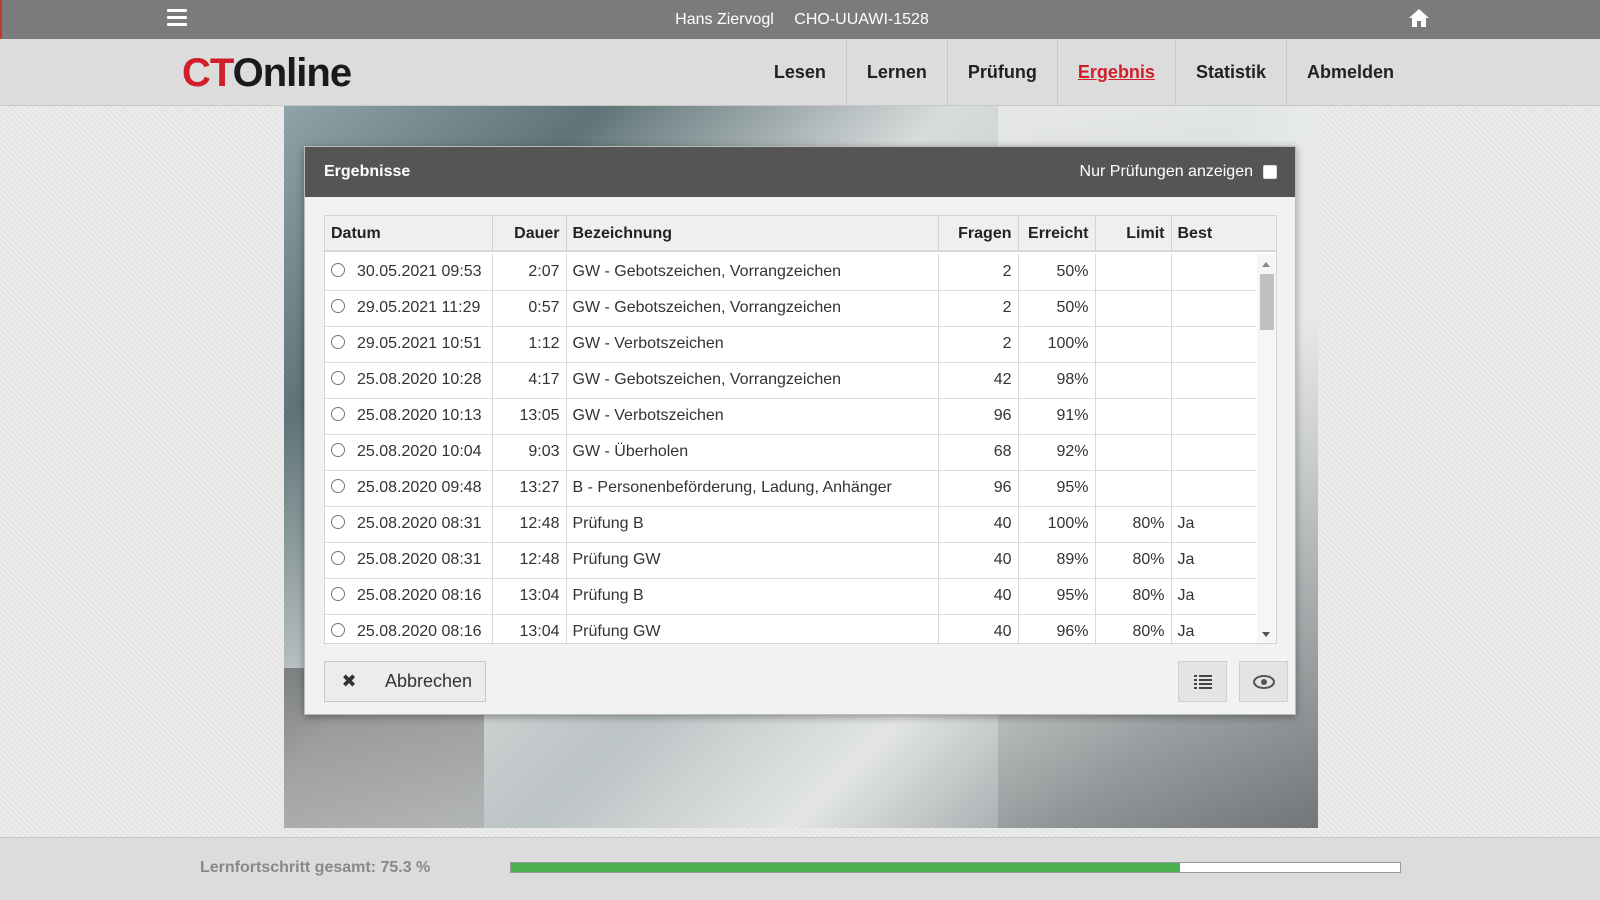 The width and height of the screenshot is (1600, 900). What do you see at coordinates (1223, 234) in the screenshot?
I see `column-header-best: Best` at bounding box center [1223, 234].